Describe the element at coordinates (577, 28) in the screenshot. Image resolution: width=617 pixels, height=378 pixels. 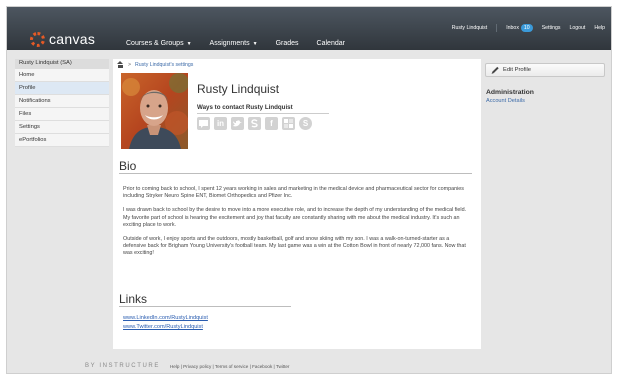
I see `logout-link: Logout` at that location.